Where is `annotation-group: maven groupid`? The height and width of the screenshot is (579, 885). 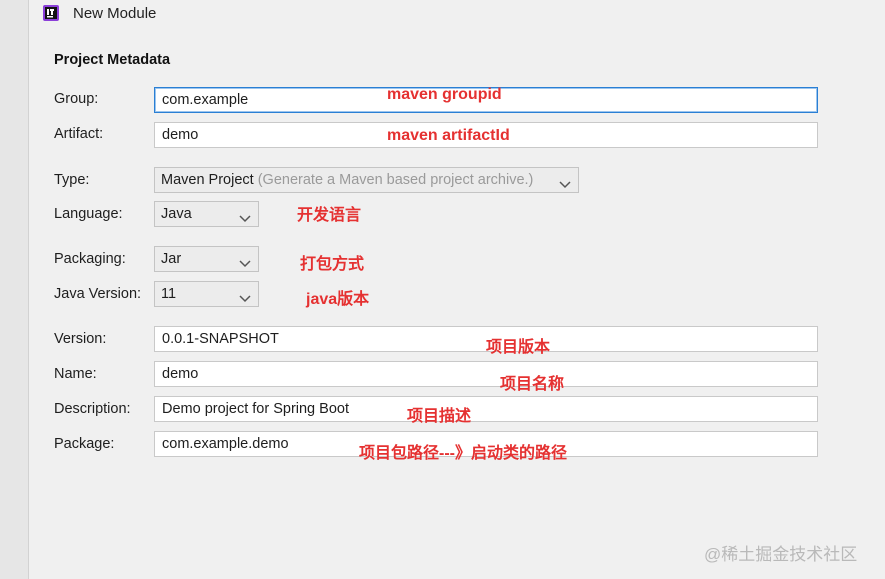
annotation-group: maven groupid is located at coordinates (444, 94).